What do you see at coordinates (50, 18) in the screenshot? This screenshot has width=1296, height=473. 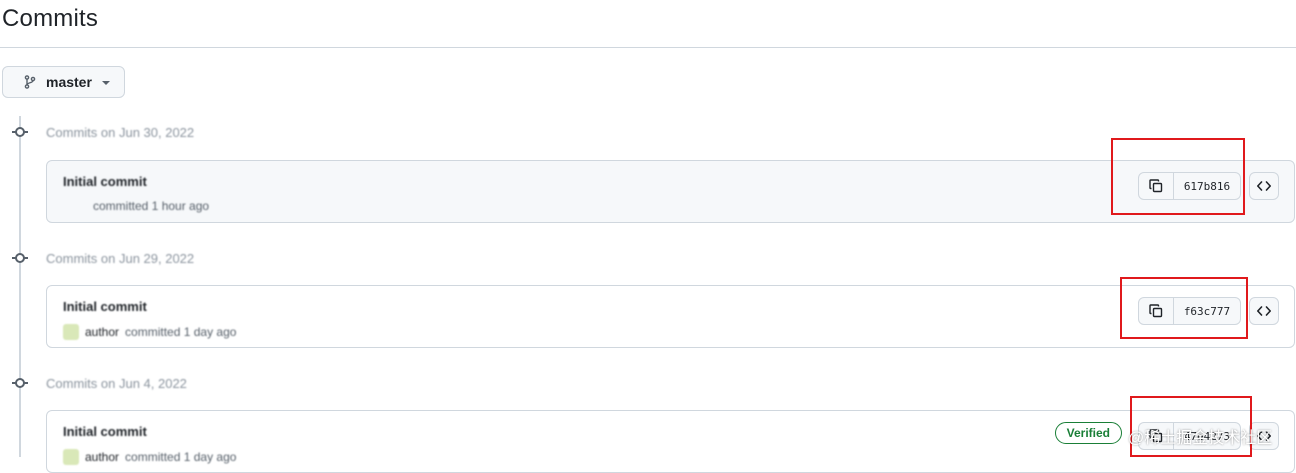 I see `page-title: Commits` at bounding box center [50, 18].